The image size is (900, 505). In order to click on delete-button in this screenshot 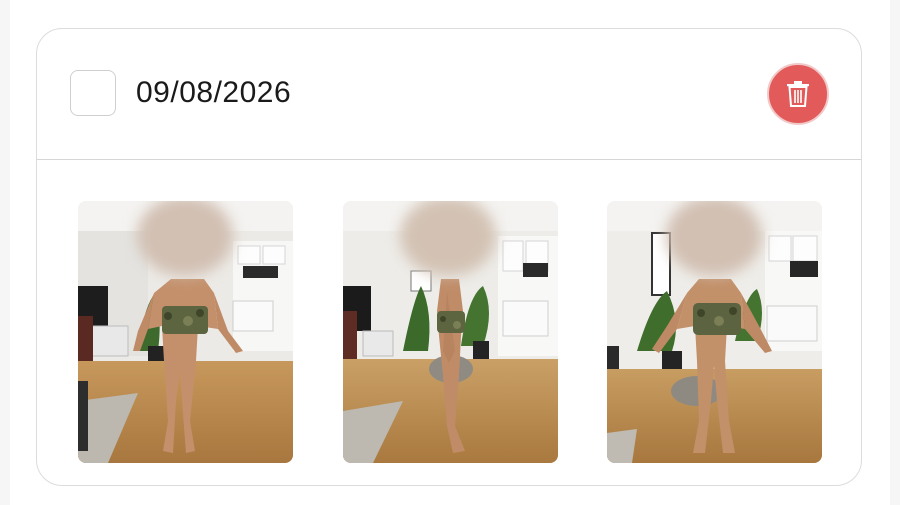, I will do `click(798, 94)`.